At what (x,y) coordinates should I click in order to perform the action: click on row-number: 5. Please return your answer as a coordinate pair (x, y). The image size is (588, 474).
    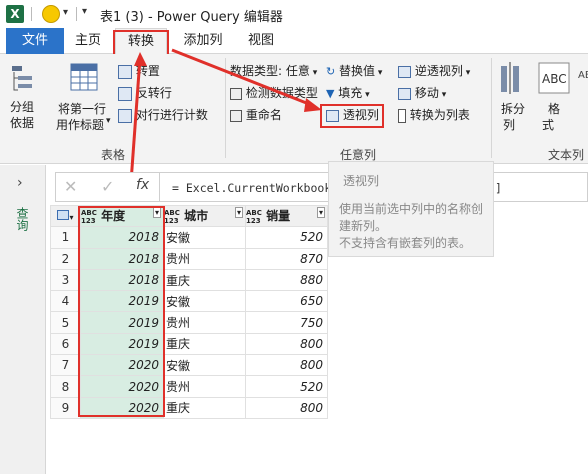
    Looking at the image, I should click on (65, 322).